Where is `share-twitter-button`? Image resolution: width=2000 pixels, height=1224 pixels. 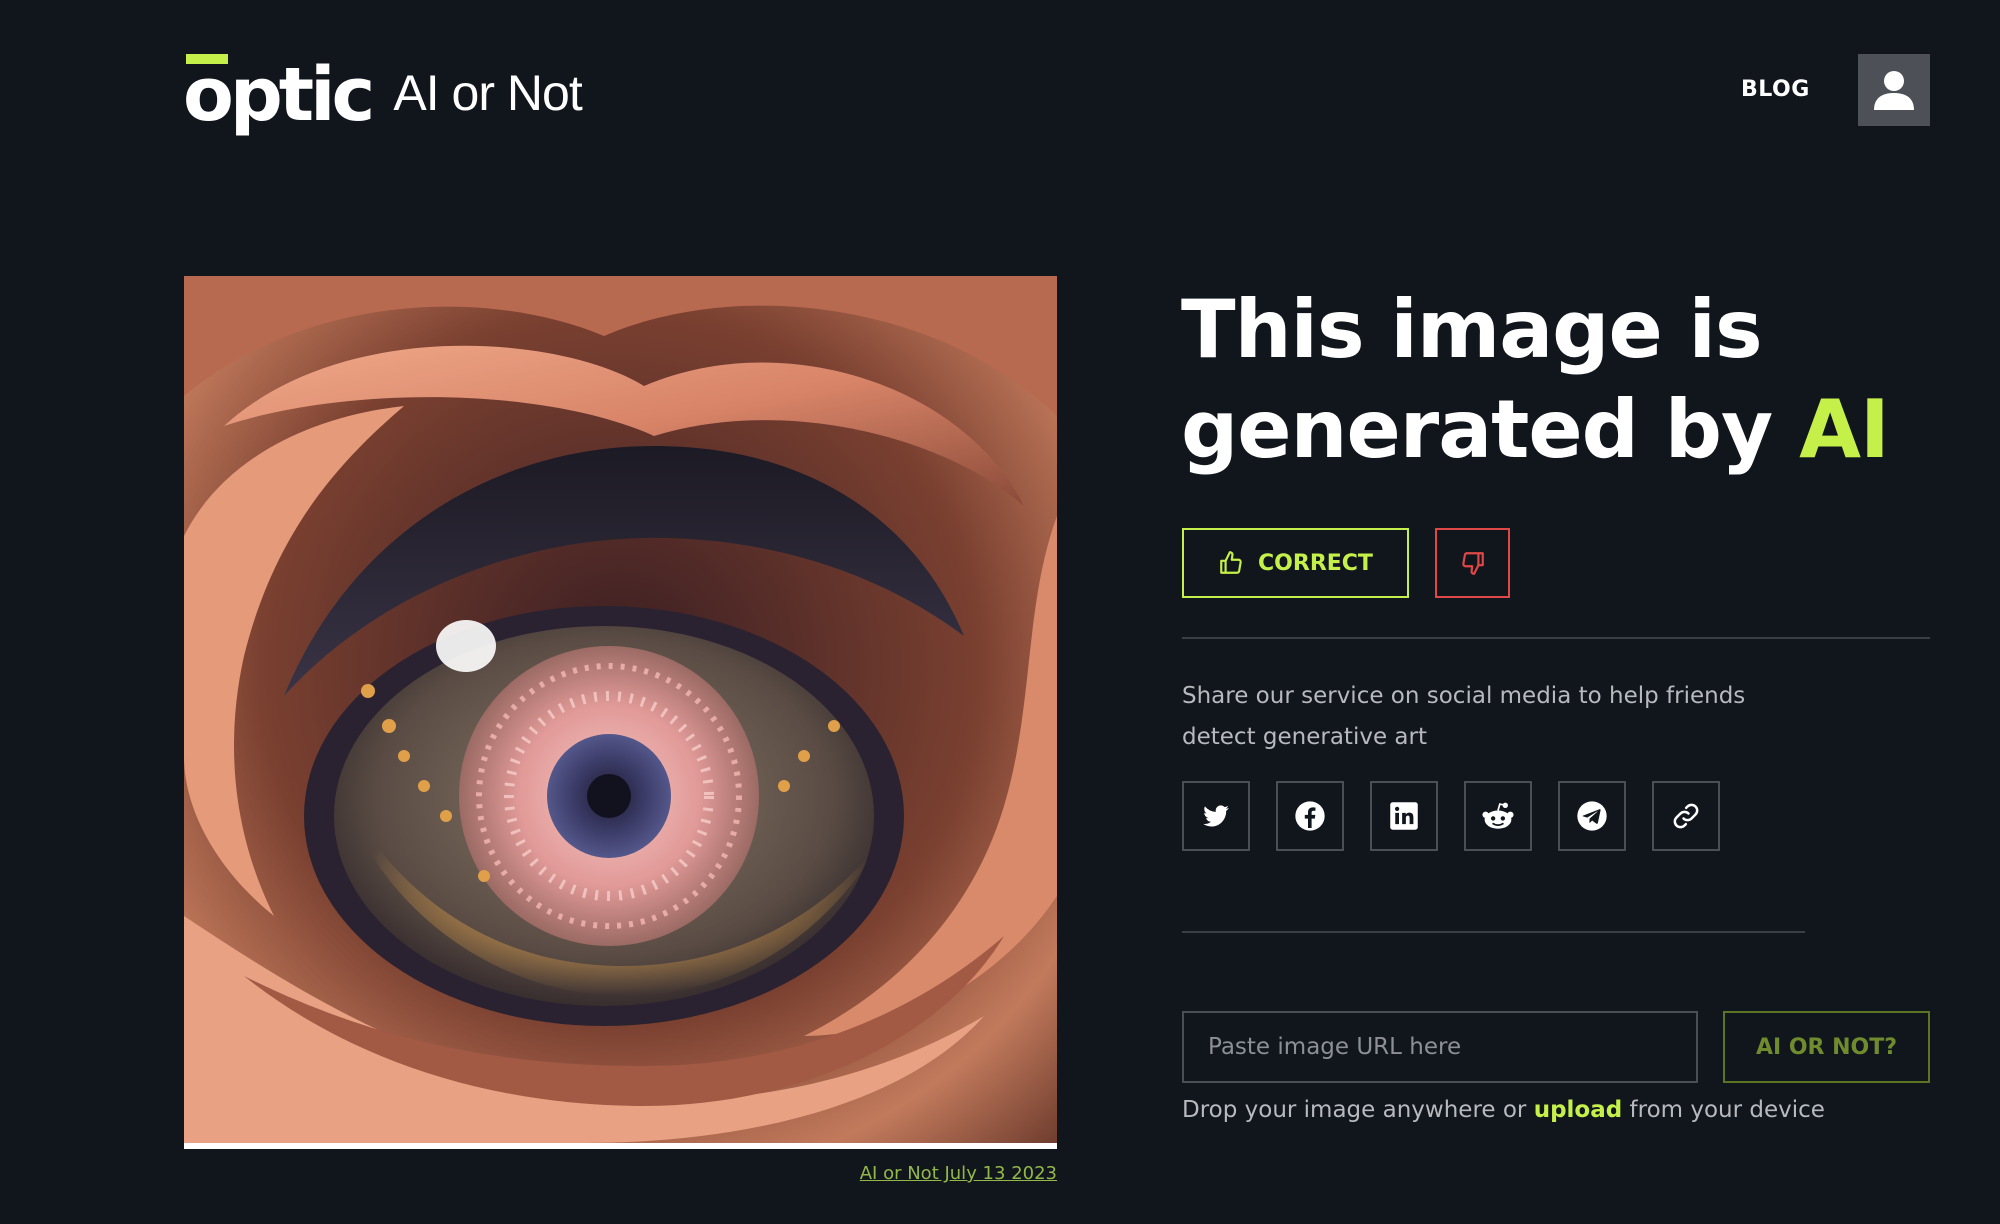
share-twitter-button is located at coordinates (1216, 816).